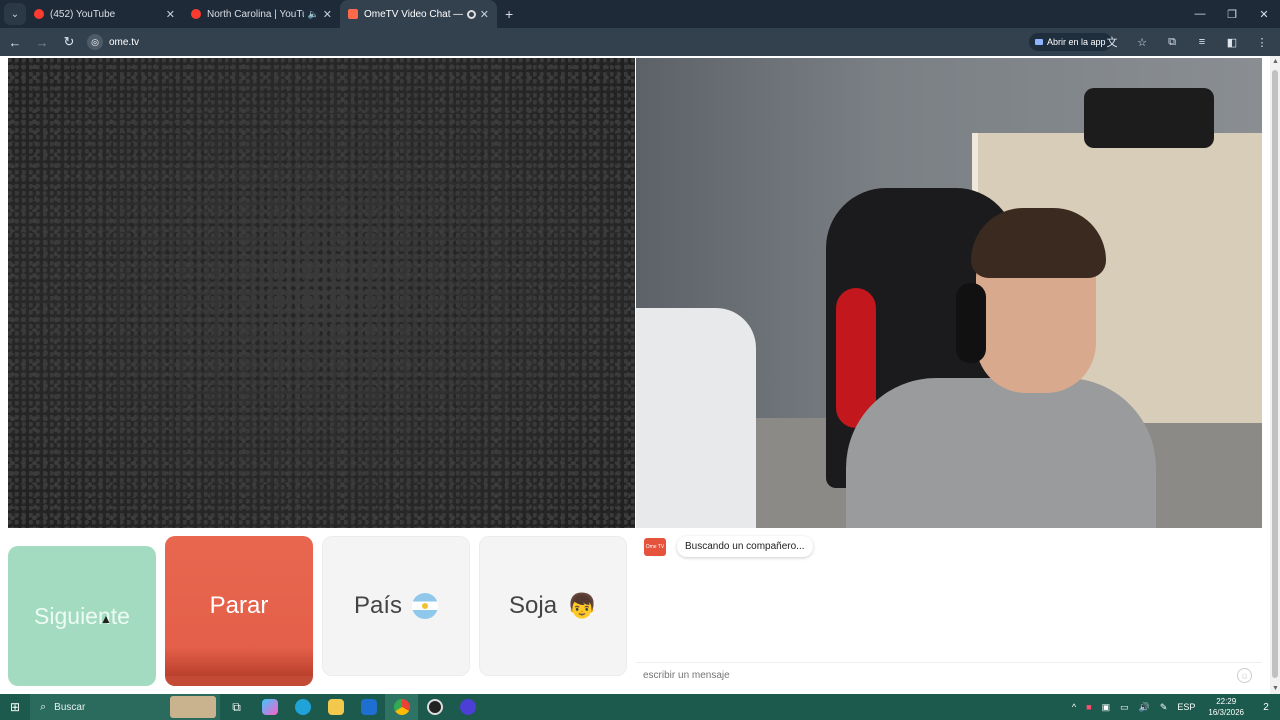 The height and width of the screenshot is (720, 1280). What do you see at coordinates (83, 14) in the screenshot?
I see `tab-title: (452) YouTube` at bounding box center [83, 14].